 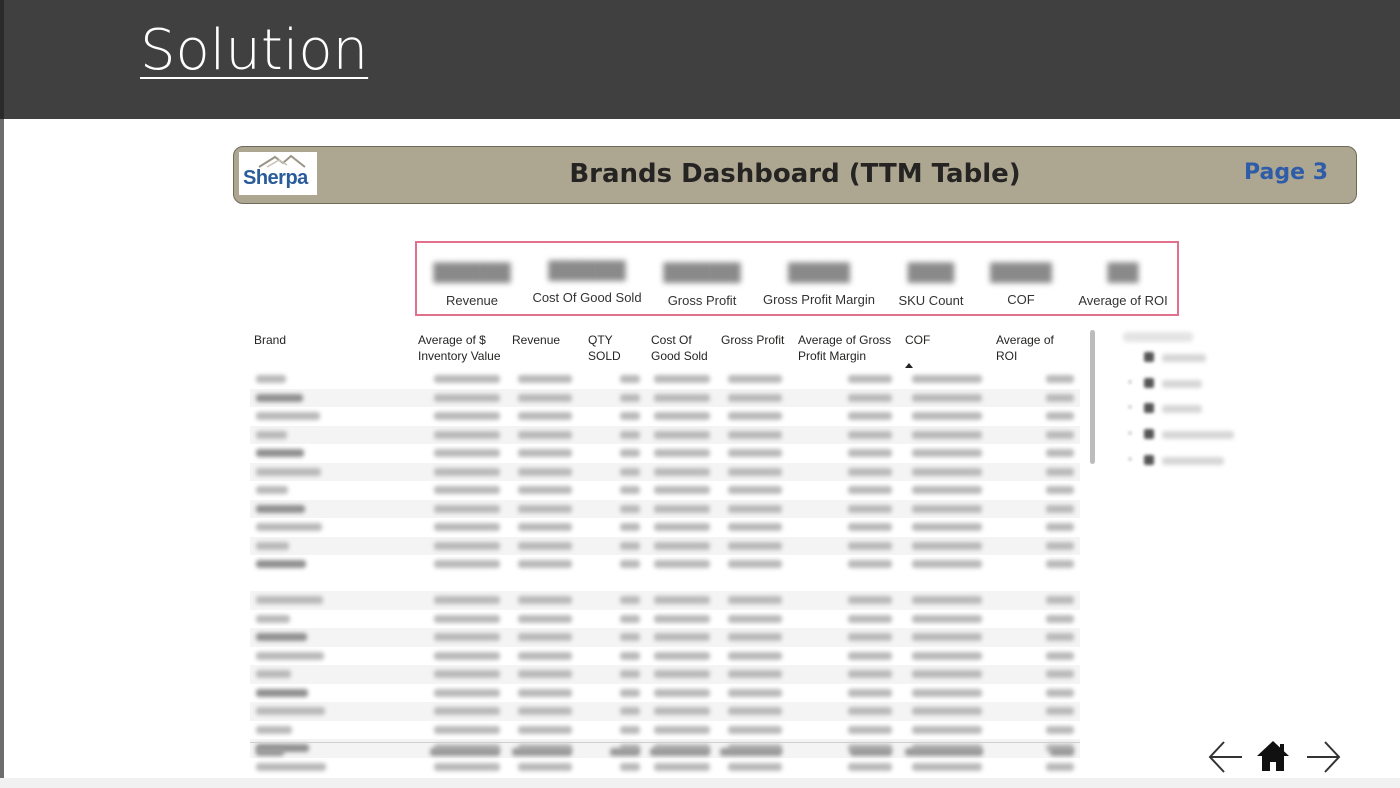 I want to click on header-qty-sold: QTY SOLD, so click(x=618, y=348).